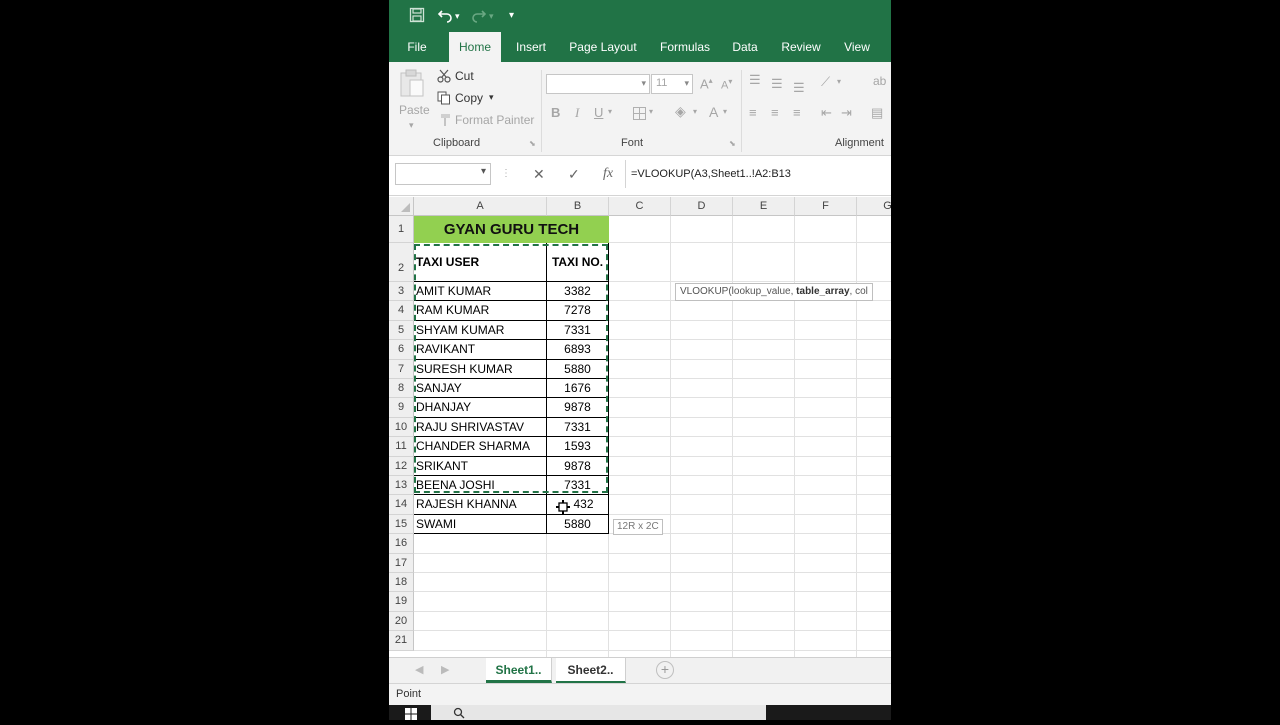 Image resolution: width=1280 pixels, height=725 pixels. I want to click on cut-icon, so click(444, 78).